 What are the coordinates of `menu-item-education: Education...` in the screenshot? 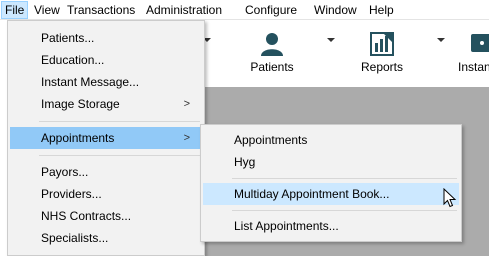 It's located at (106, 60).